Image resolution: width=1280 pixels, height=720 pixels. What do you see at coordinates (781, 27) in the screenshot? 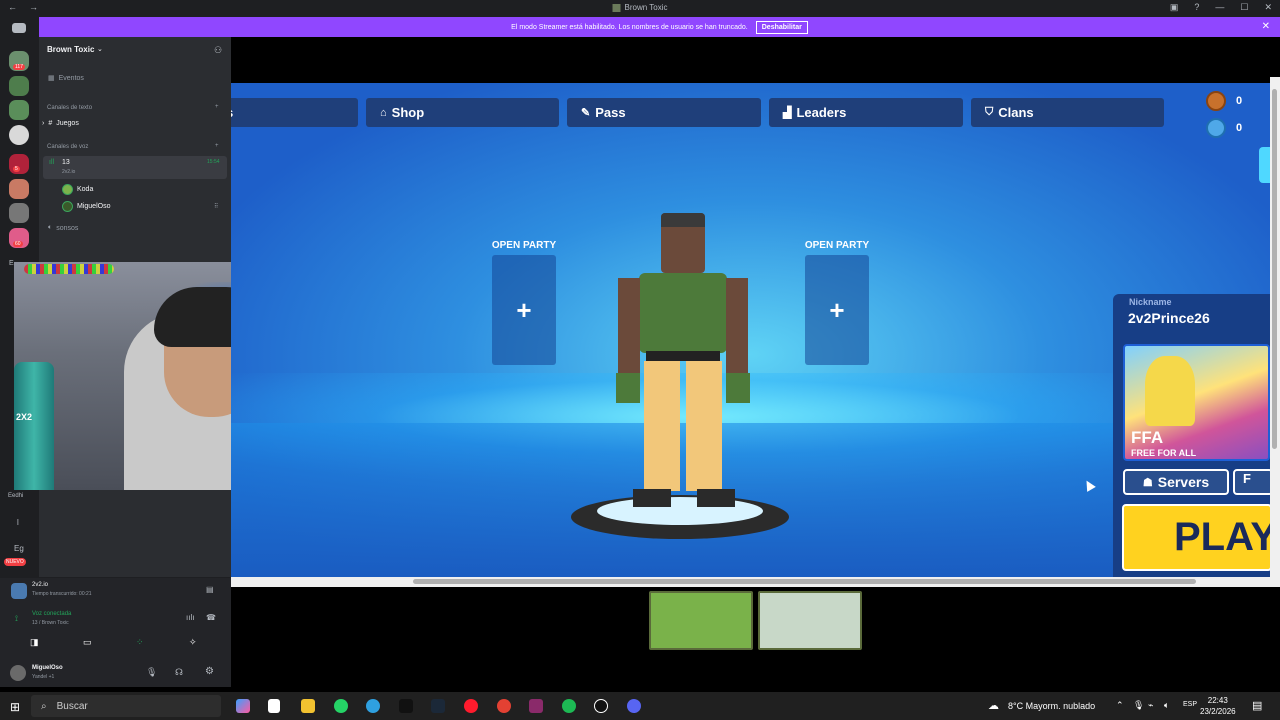
I see `disable-streamer-button: Deshabilitar` at bounding box center [781, 27].